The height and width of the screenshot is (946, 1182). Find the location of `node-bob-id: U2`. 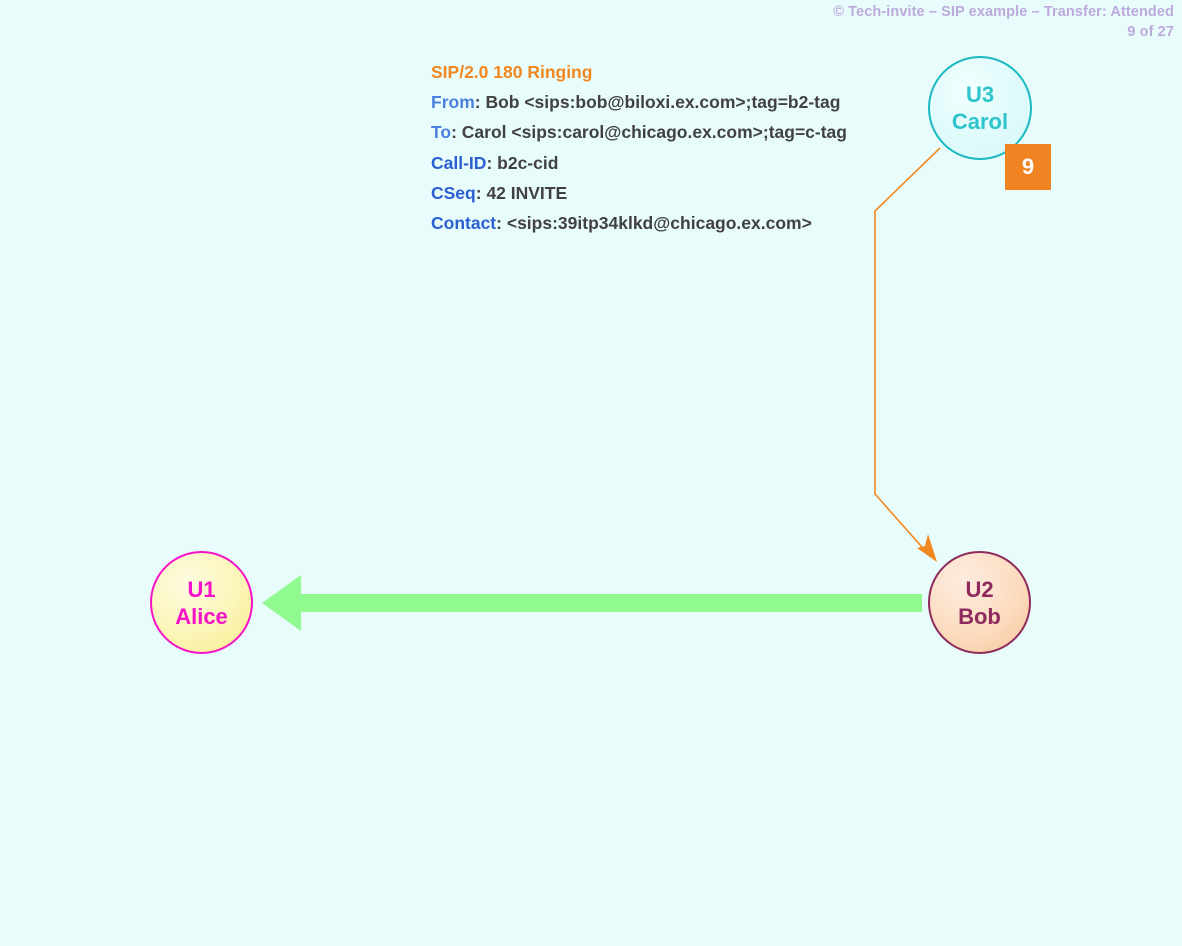

node-bob-id: U2 is located at coordinates (979, 589).